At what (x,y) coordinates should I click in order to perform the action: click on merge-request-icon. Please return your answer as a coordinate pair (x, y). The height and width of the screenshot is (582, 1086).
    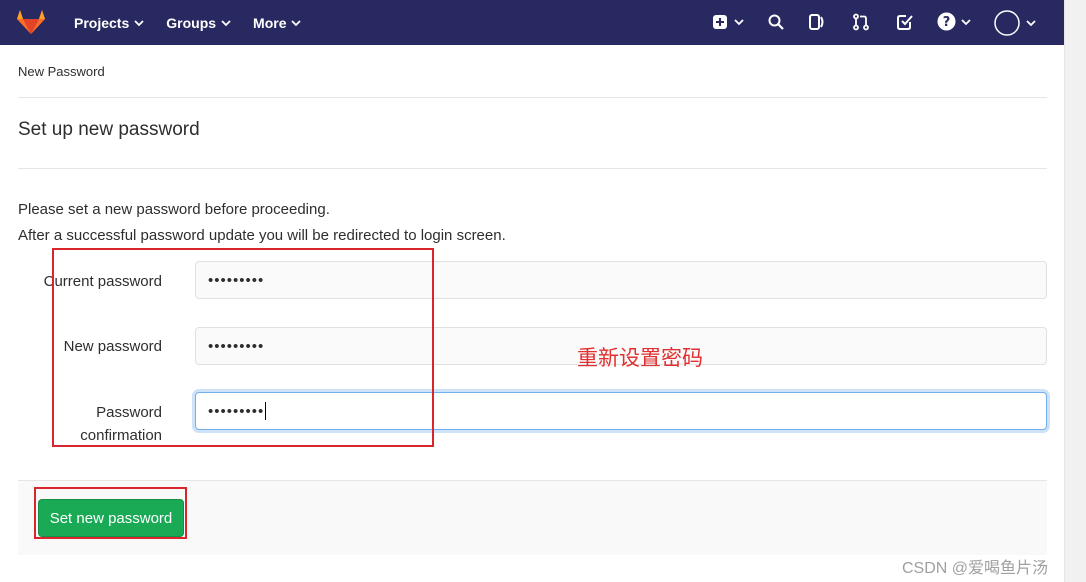
    Looking at the image, I should click on (861, 22).